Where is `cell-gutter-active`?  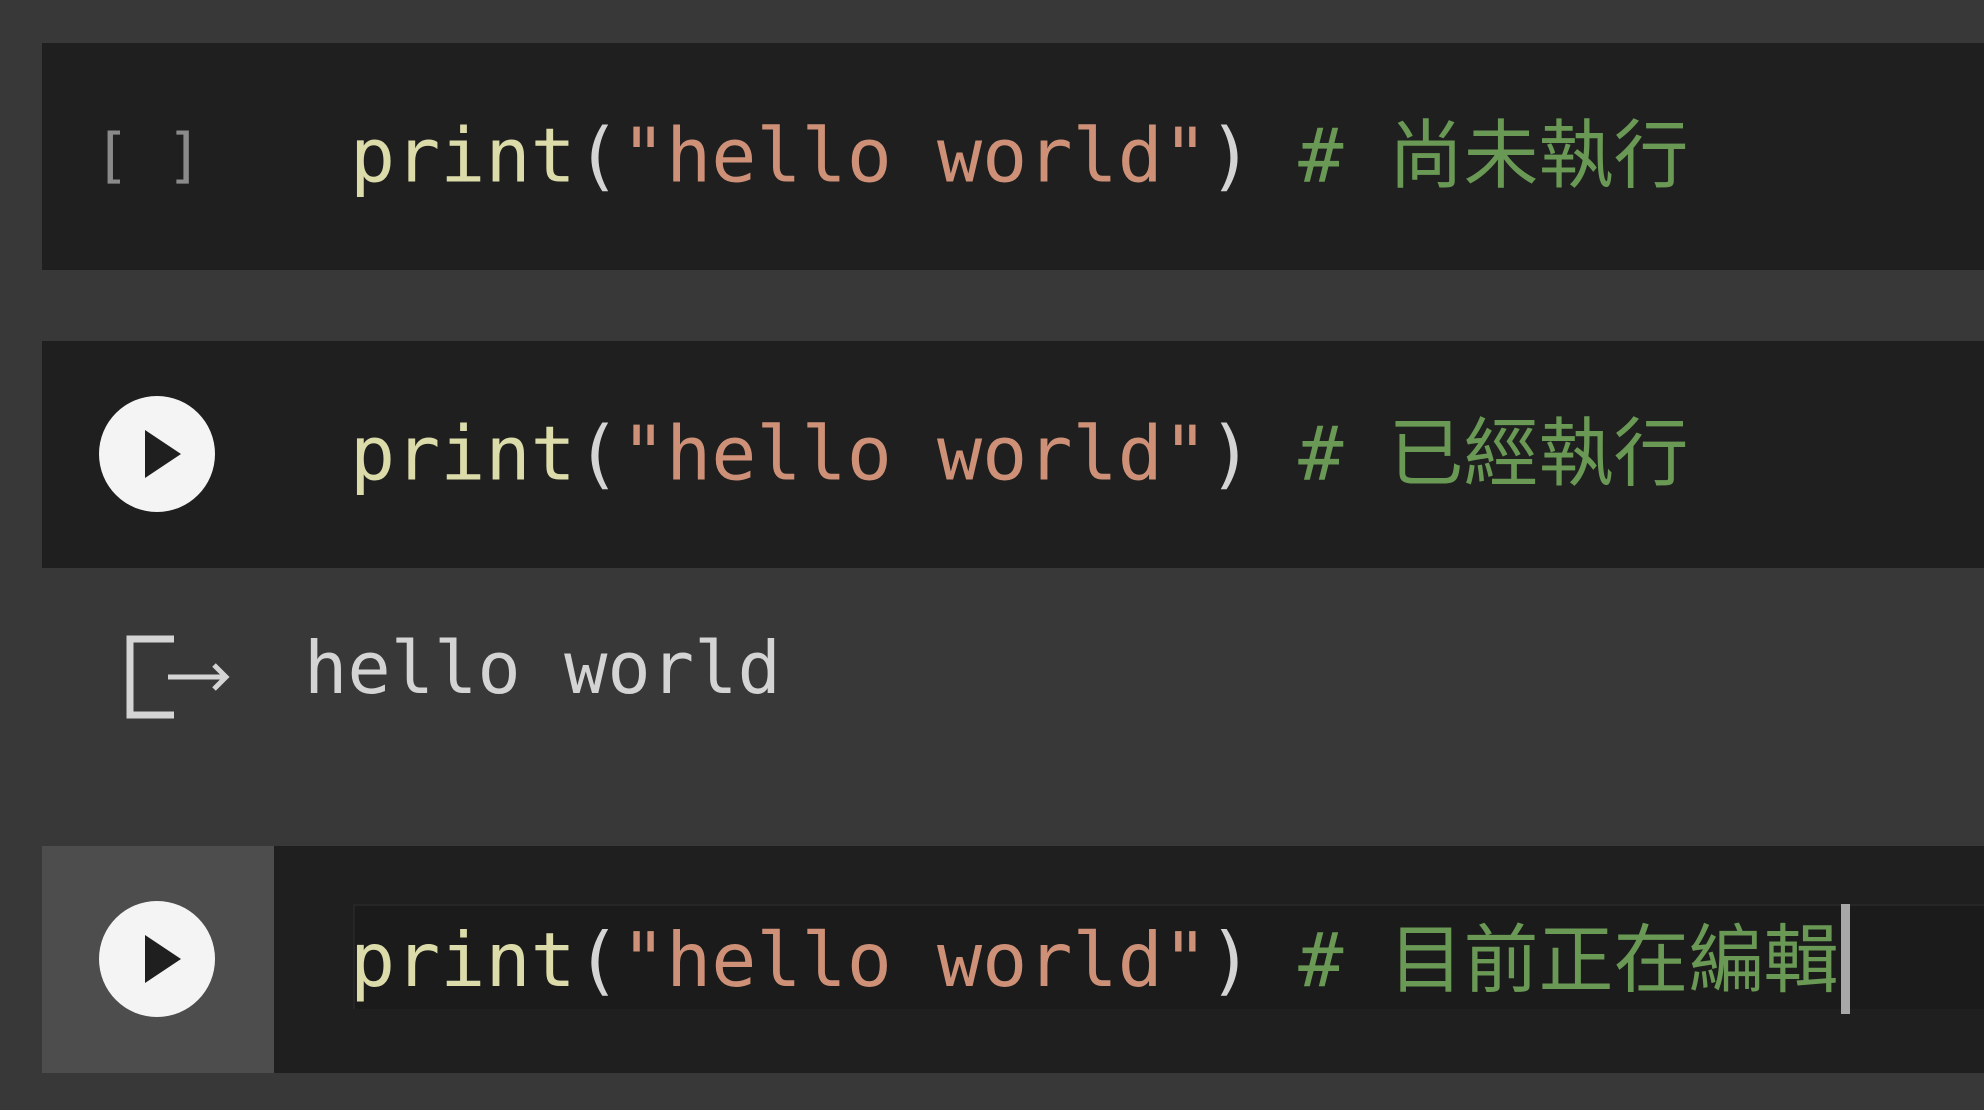 cell-gutter-active is located at coordinates (158, 959).